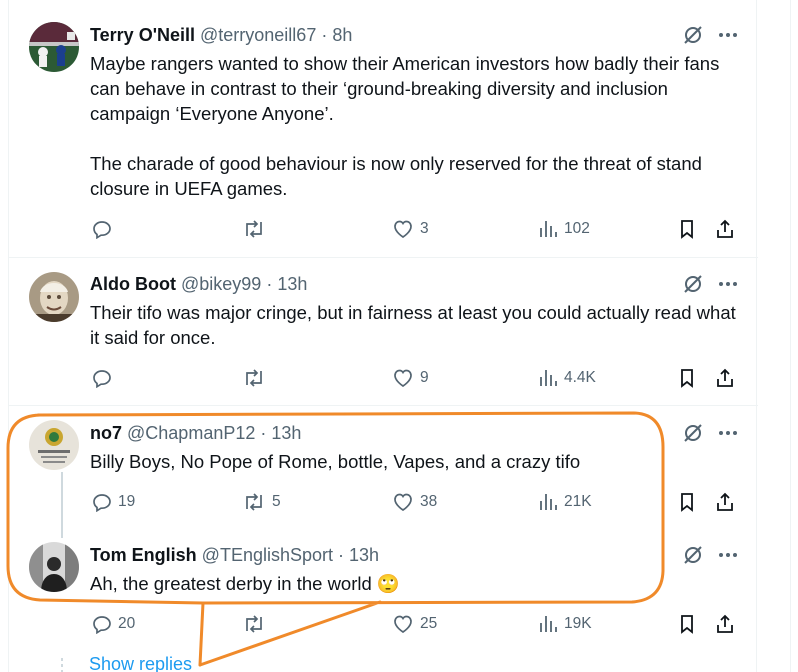 The image size is (798, 672). Describe the element at coordinates (142, 35) in the screenshot. I see `display-name: Terry O'Neill` at that location.